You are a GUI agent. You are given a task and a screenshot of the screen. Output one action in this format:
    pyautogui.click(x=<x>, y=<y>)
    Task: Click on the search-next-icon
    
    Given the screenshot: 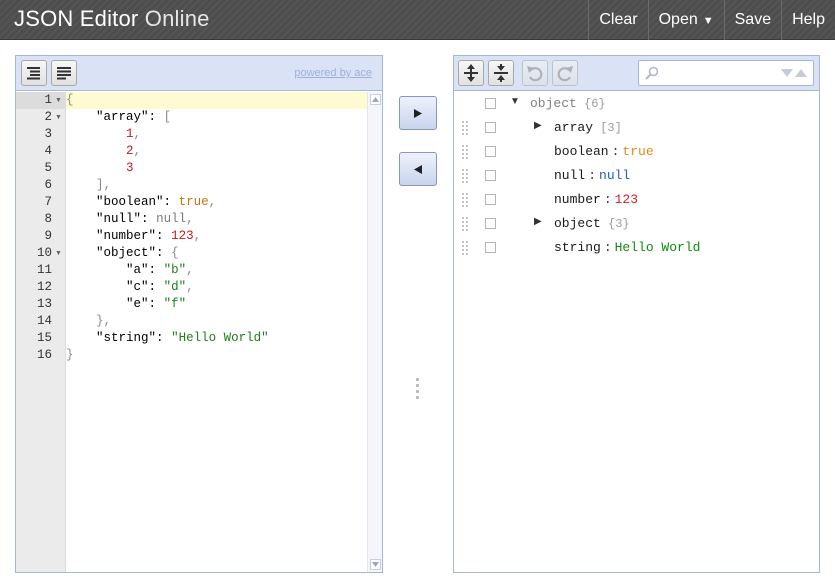 What is the action you would take?
    pyautogui.click(x=787, y=73)
    